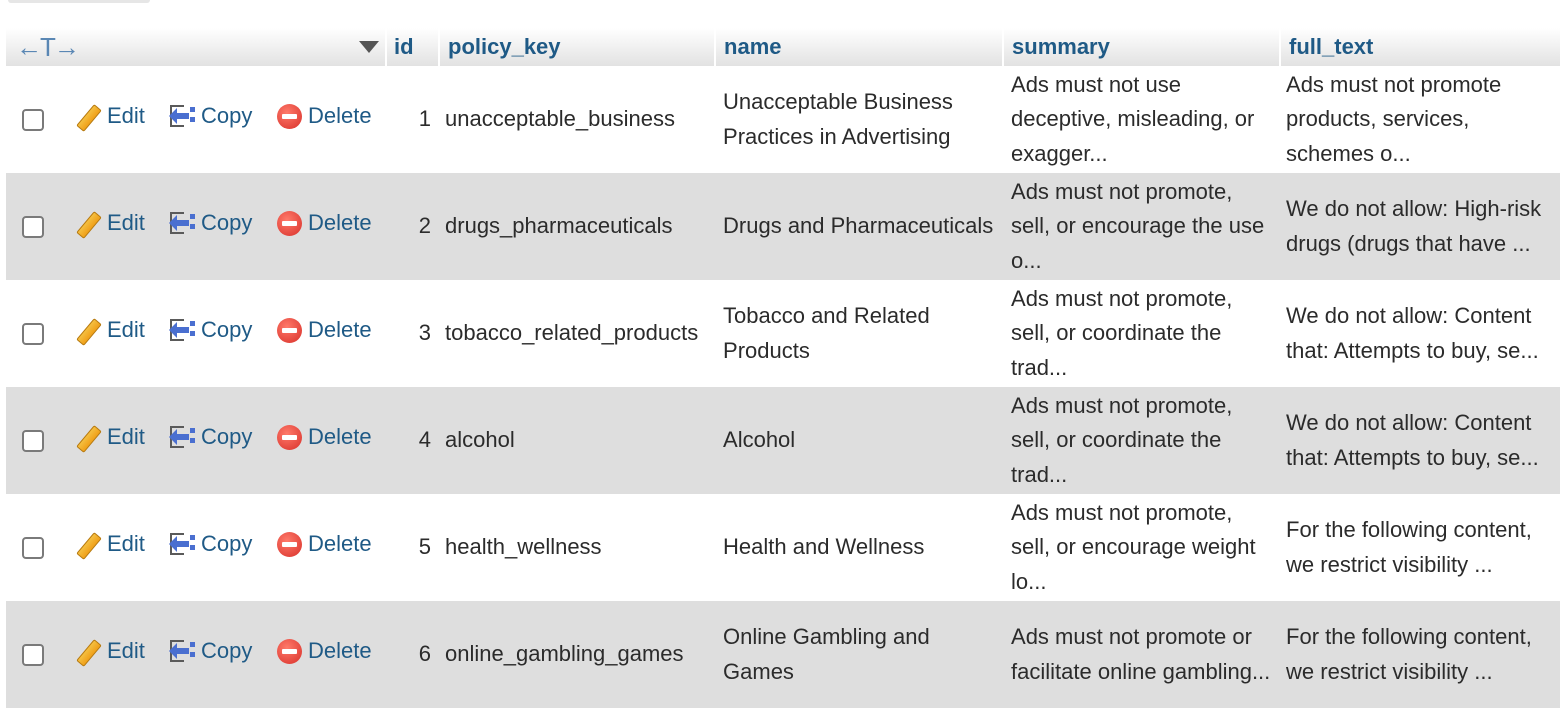  Describe the element at coordinates (1420, 47) in the screenshot. I see `column-header-full-text: full_text` at that location.